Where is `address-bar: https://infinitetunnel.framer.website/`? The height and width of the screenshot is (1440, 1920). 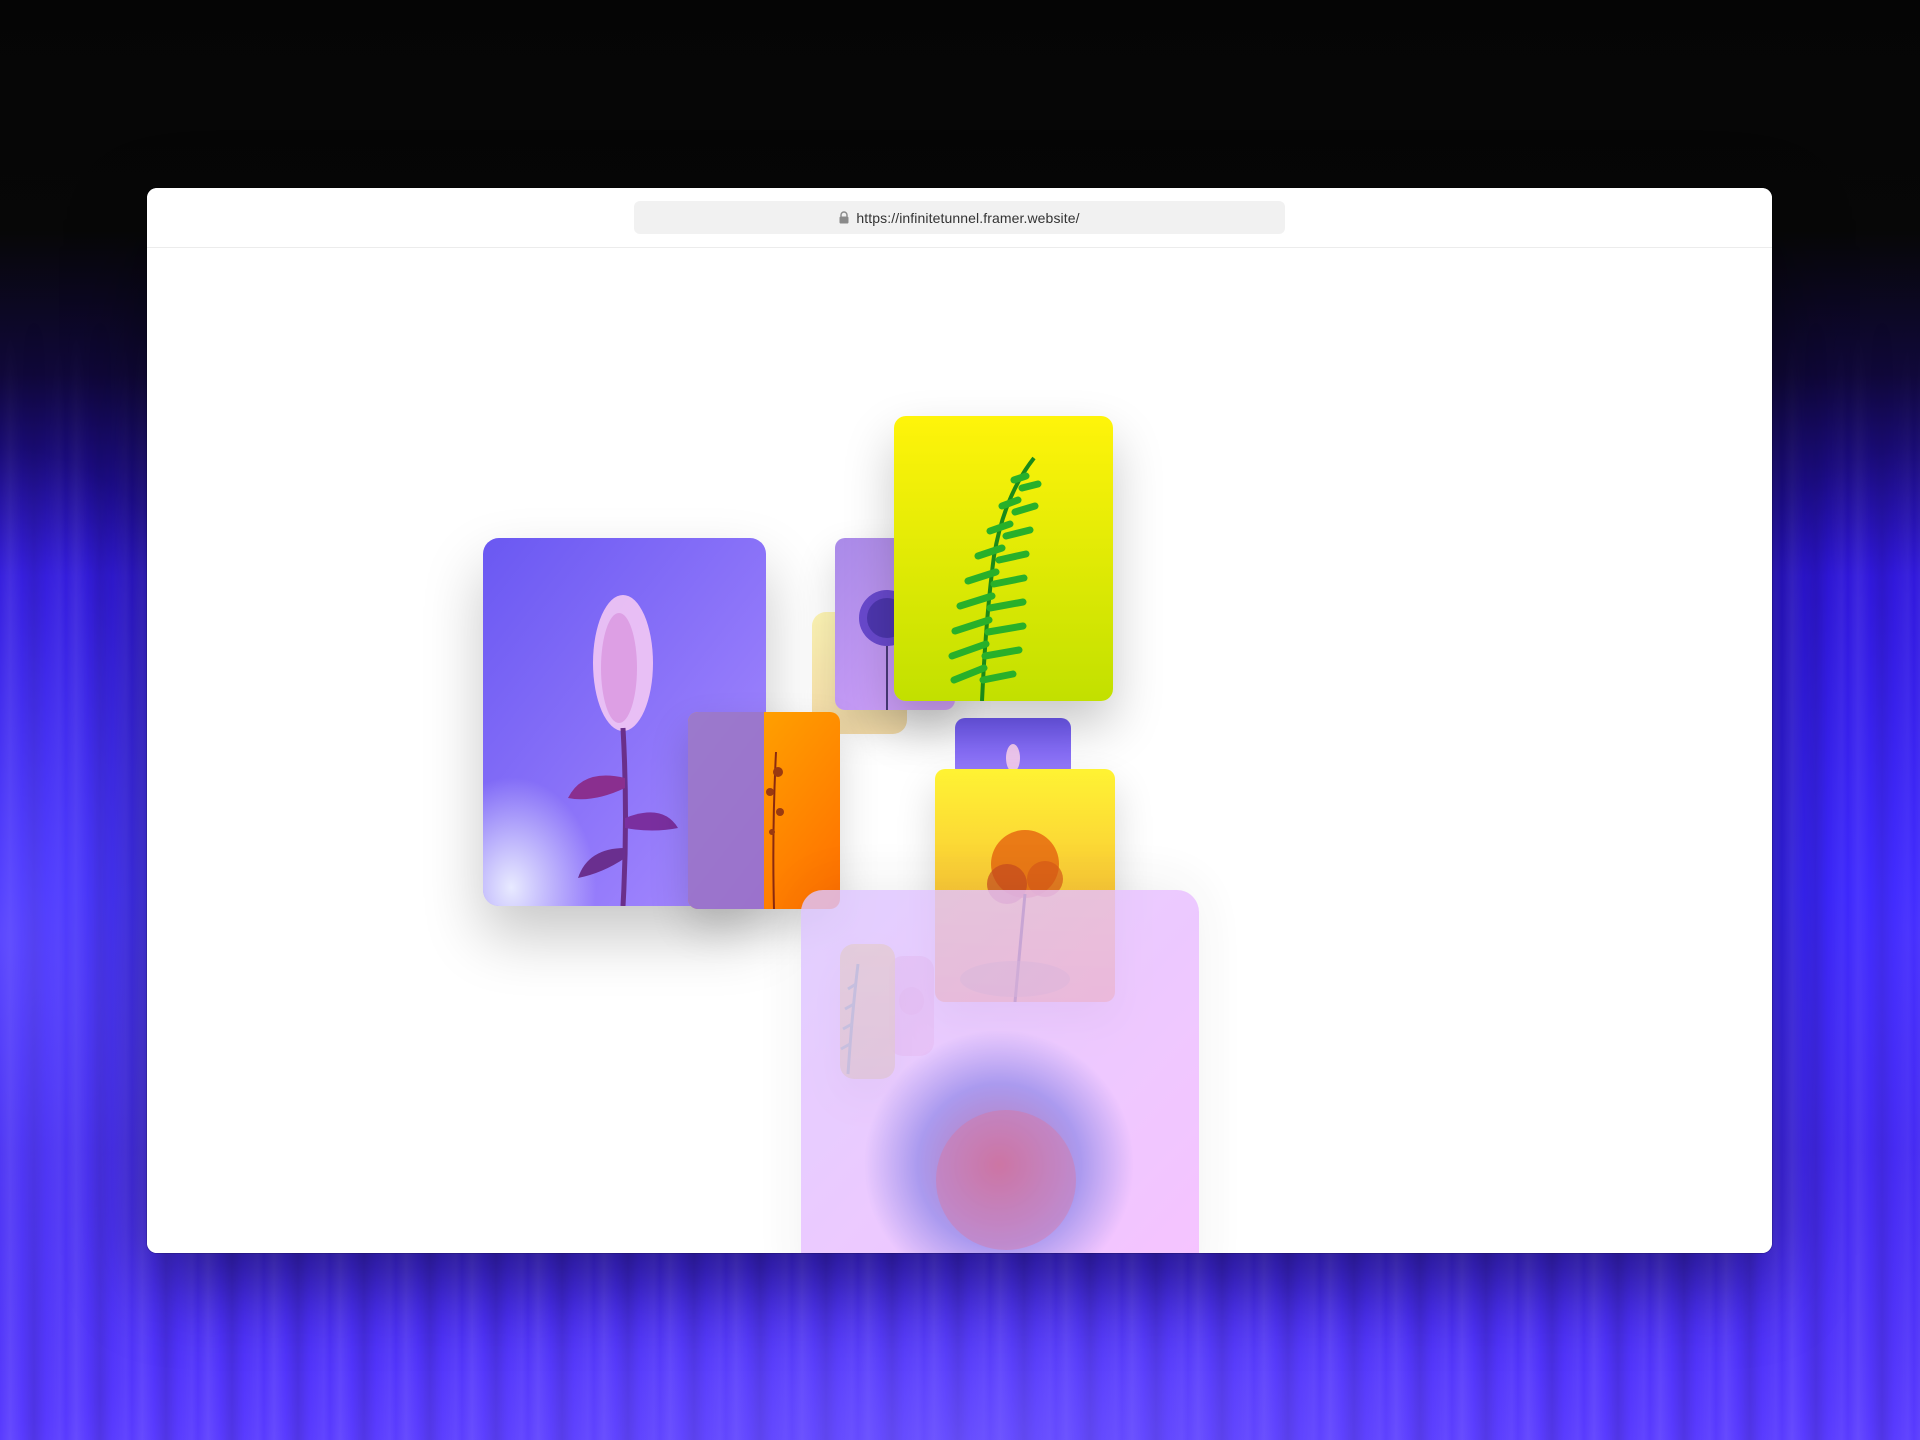 address-bar: https://infinitetunnel.framer.website/ is located at coordinates (959, 217).